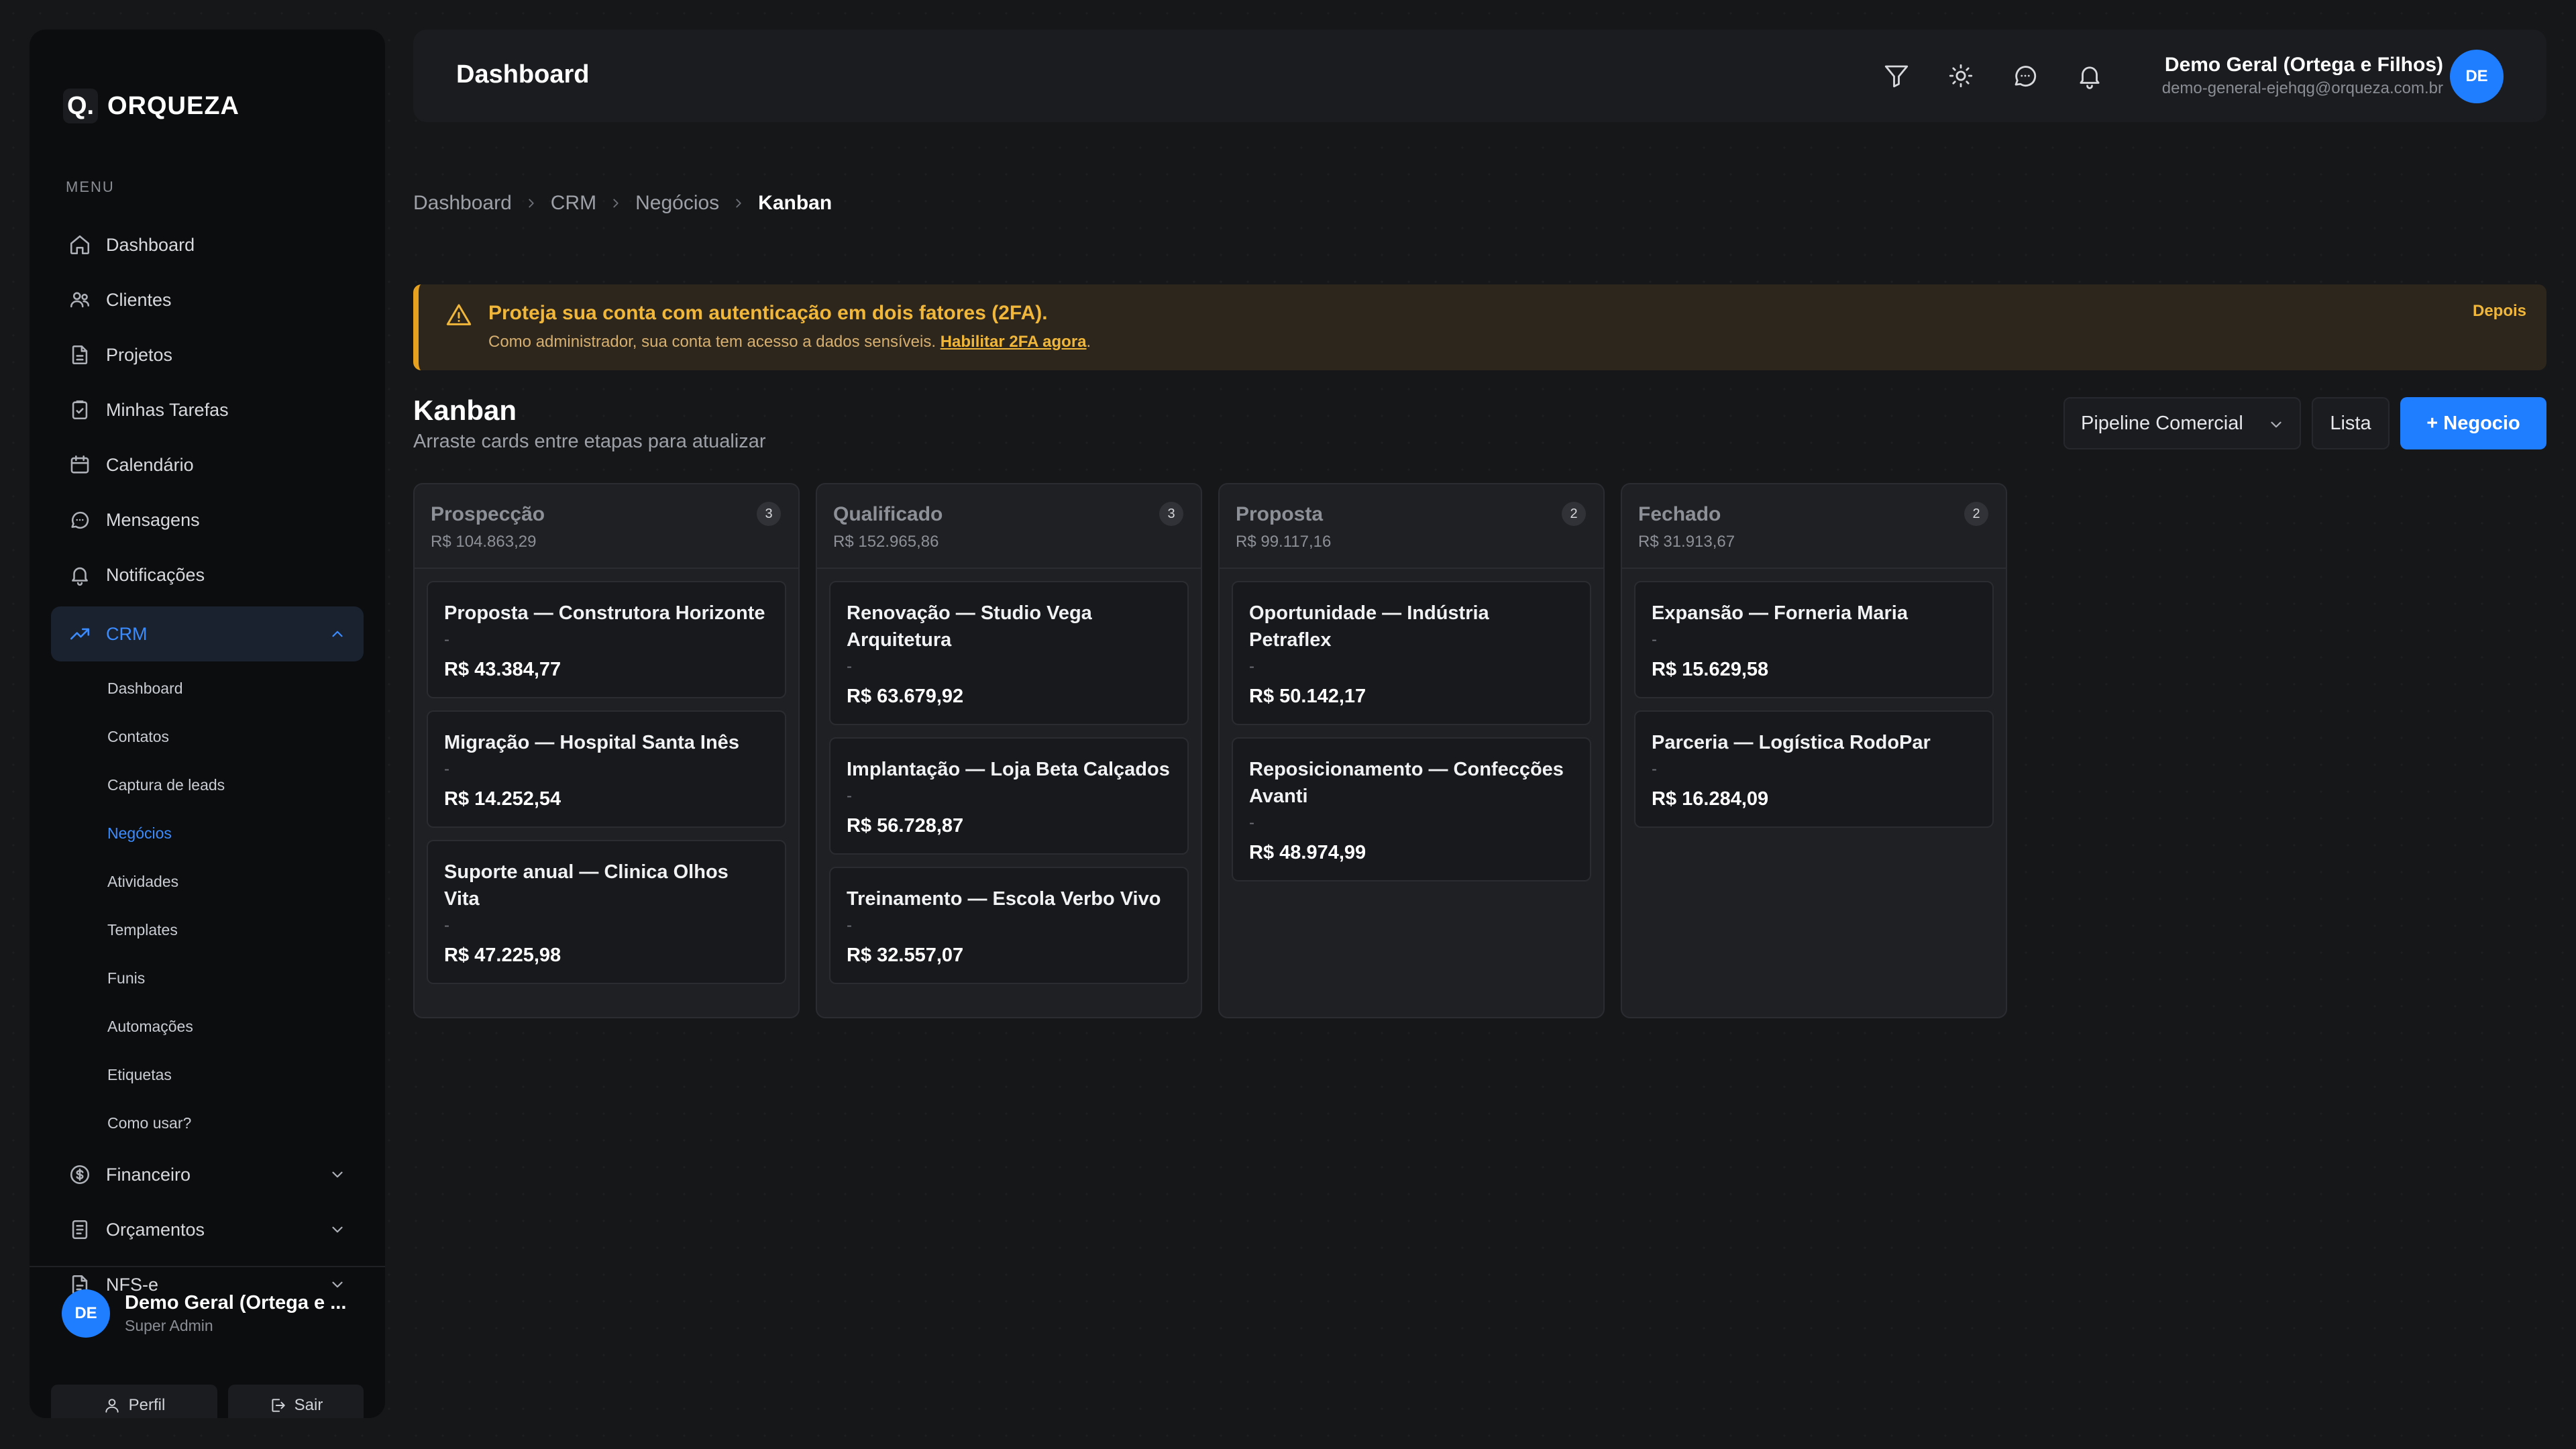 The width and height of the screenshot is (2576, 1449). What do you see at coordinates (207, 1174) in the screenshot?
I see `sidebar-item-financeiro: Financeiro` at bounding box center [207, 1174].